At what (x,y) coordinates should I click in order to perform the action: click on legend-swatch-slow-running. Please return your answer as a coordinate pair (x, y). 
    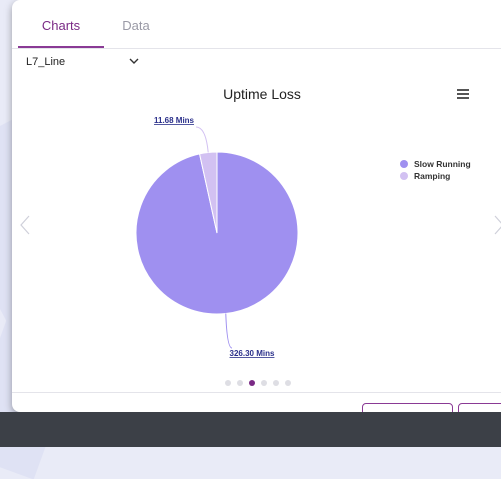
    Looking at the image, I should click on (404, 164).